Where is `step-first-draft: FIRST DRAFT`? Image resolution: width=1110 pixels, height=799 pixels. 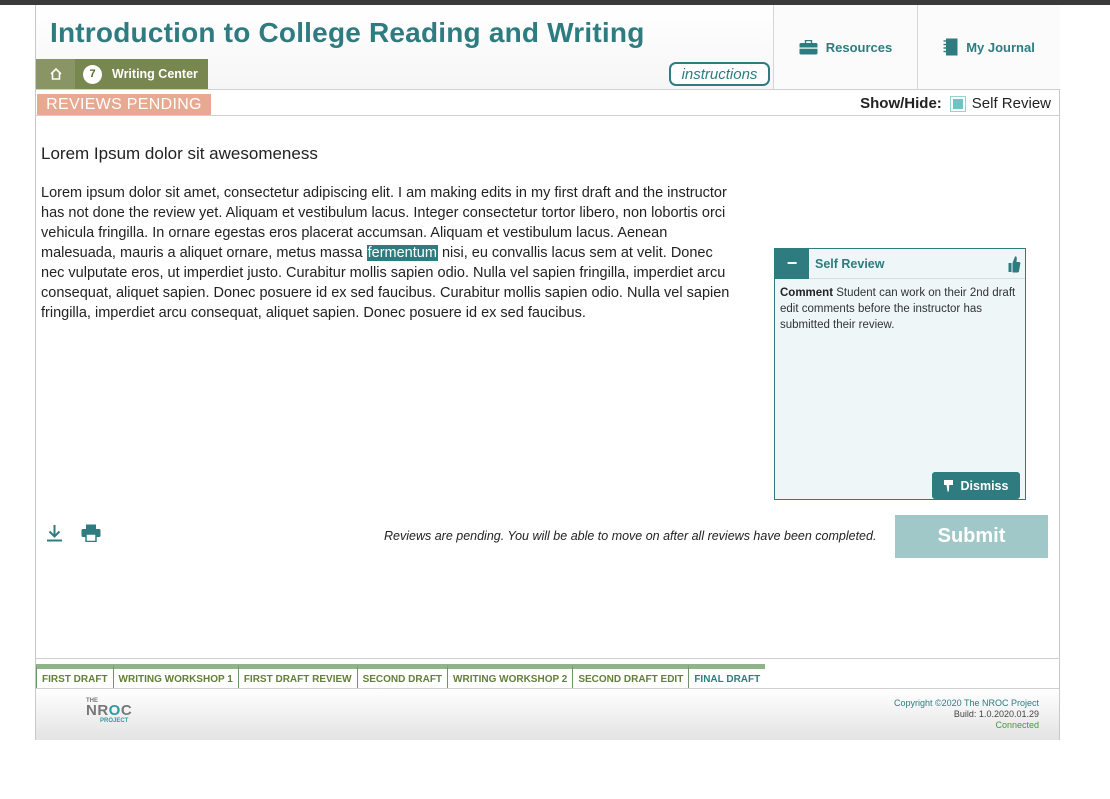 step-first-draft: FIRST DRAFT is located at coordinates (74, 676).